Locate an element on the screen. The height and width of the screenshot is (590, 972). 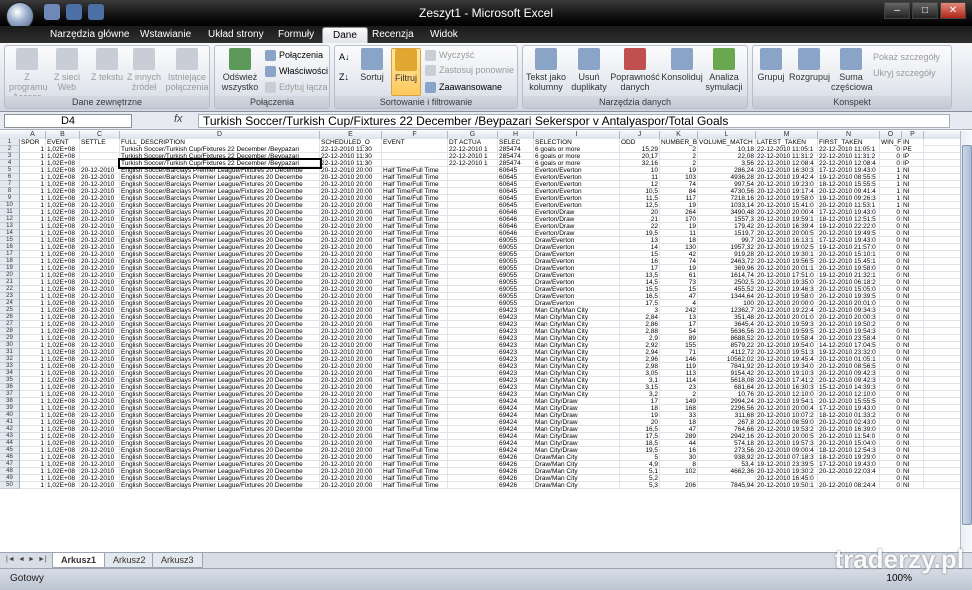
cell: 20-12-2010 19:34:0 is located at coordinates (787, 366).